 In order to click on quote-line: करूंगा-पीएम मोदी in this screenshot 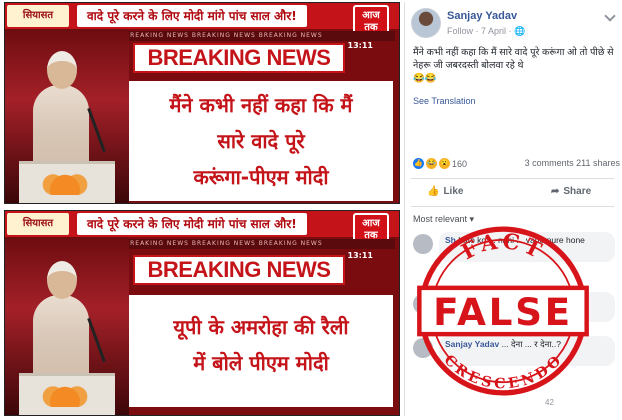, I will do `click(261, 177)`.